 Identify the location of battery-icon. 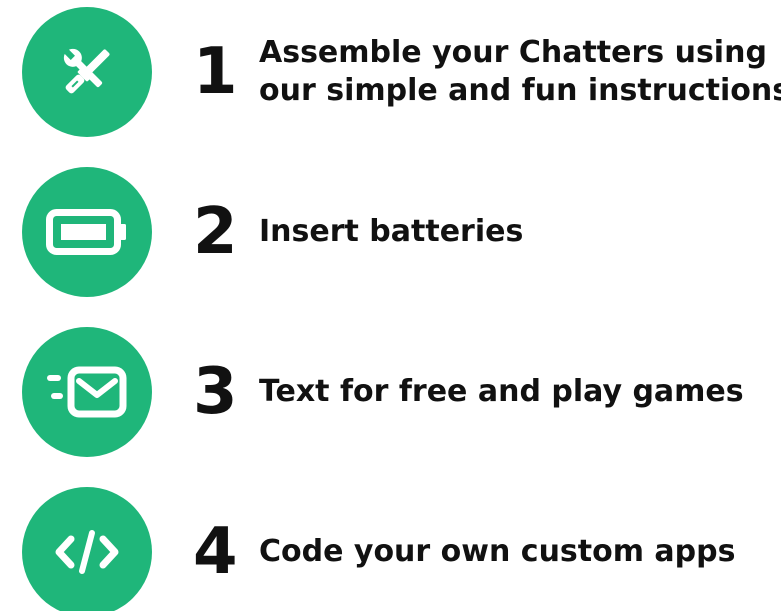
(87, 232).